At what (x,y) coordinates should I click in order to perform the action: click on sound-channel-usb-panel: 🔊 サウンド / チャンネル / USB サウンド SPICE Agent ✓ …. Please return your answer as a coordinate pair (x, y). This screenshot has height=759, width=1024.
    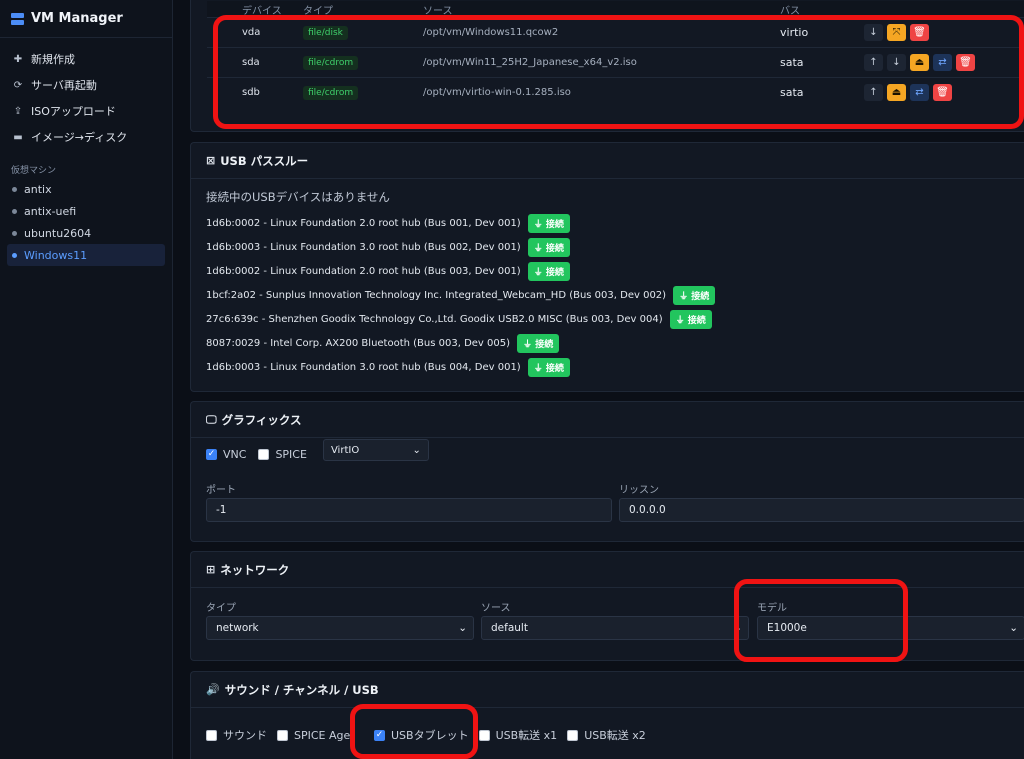
    Looking at the image, I should click on (607, 715).